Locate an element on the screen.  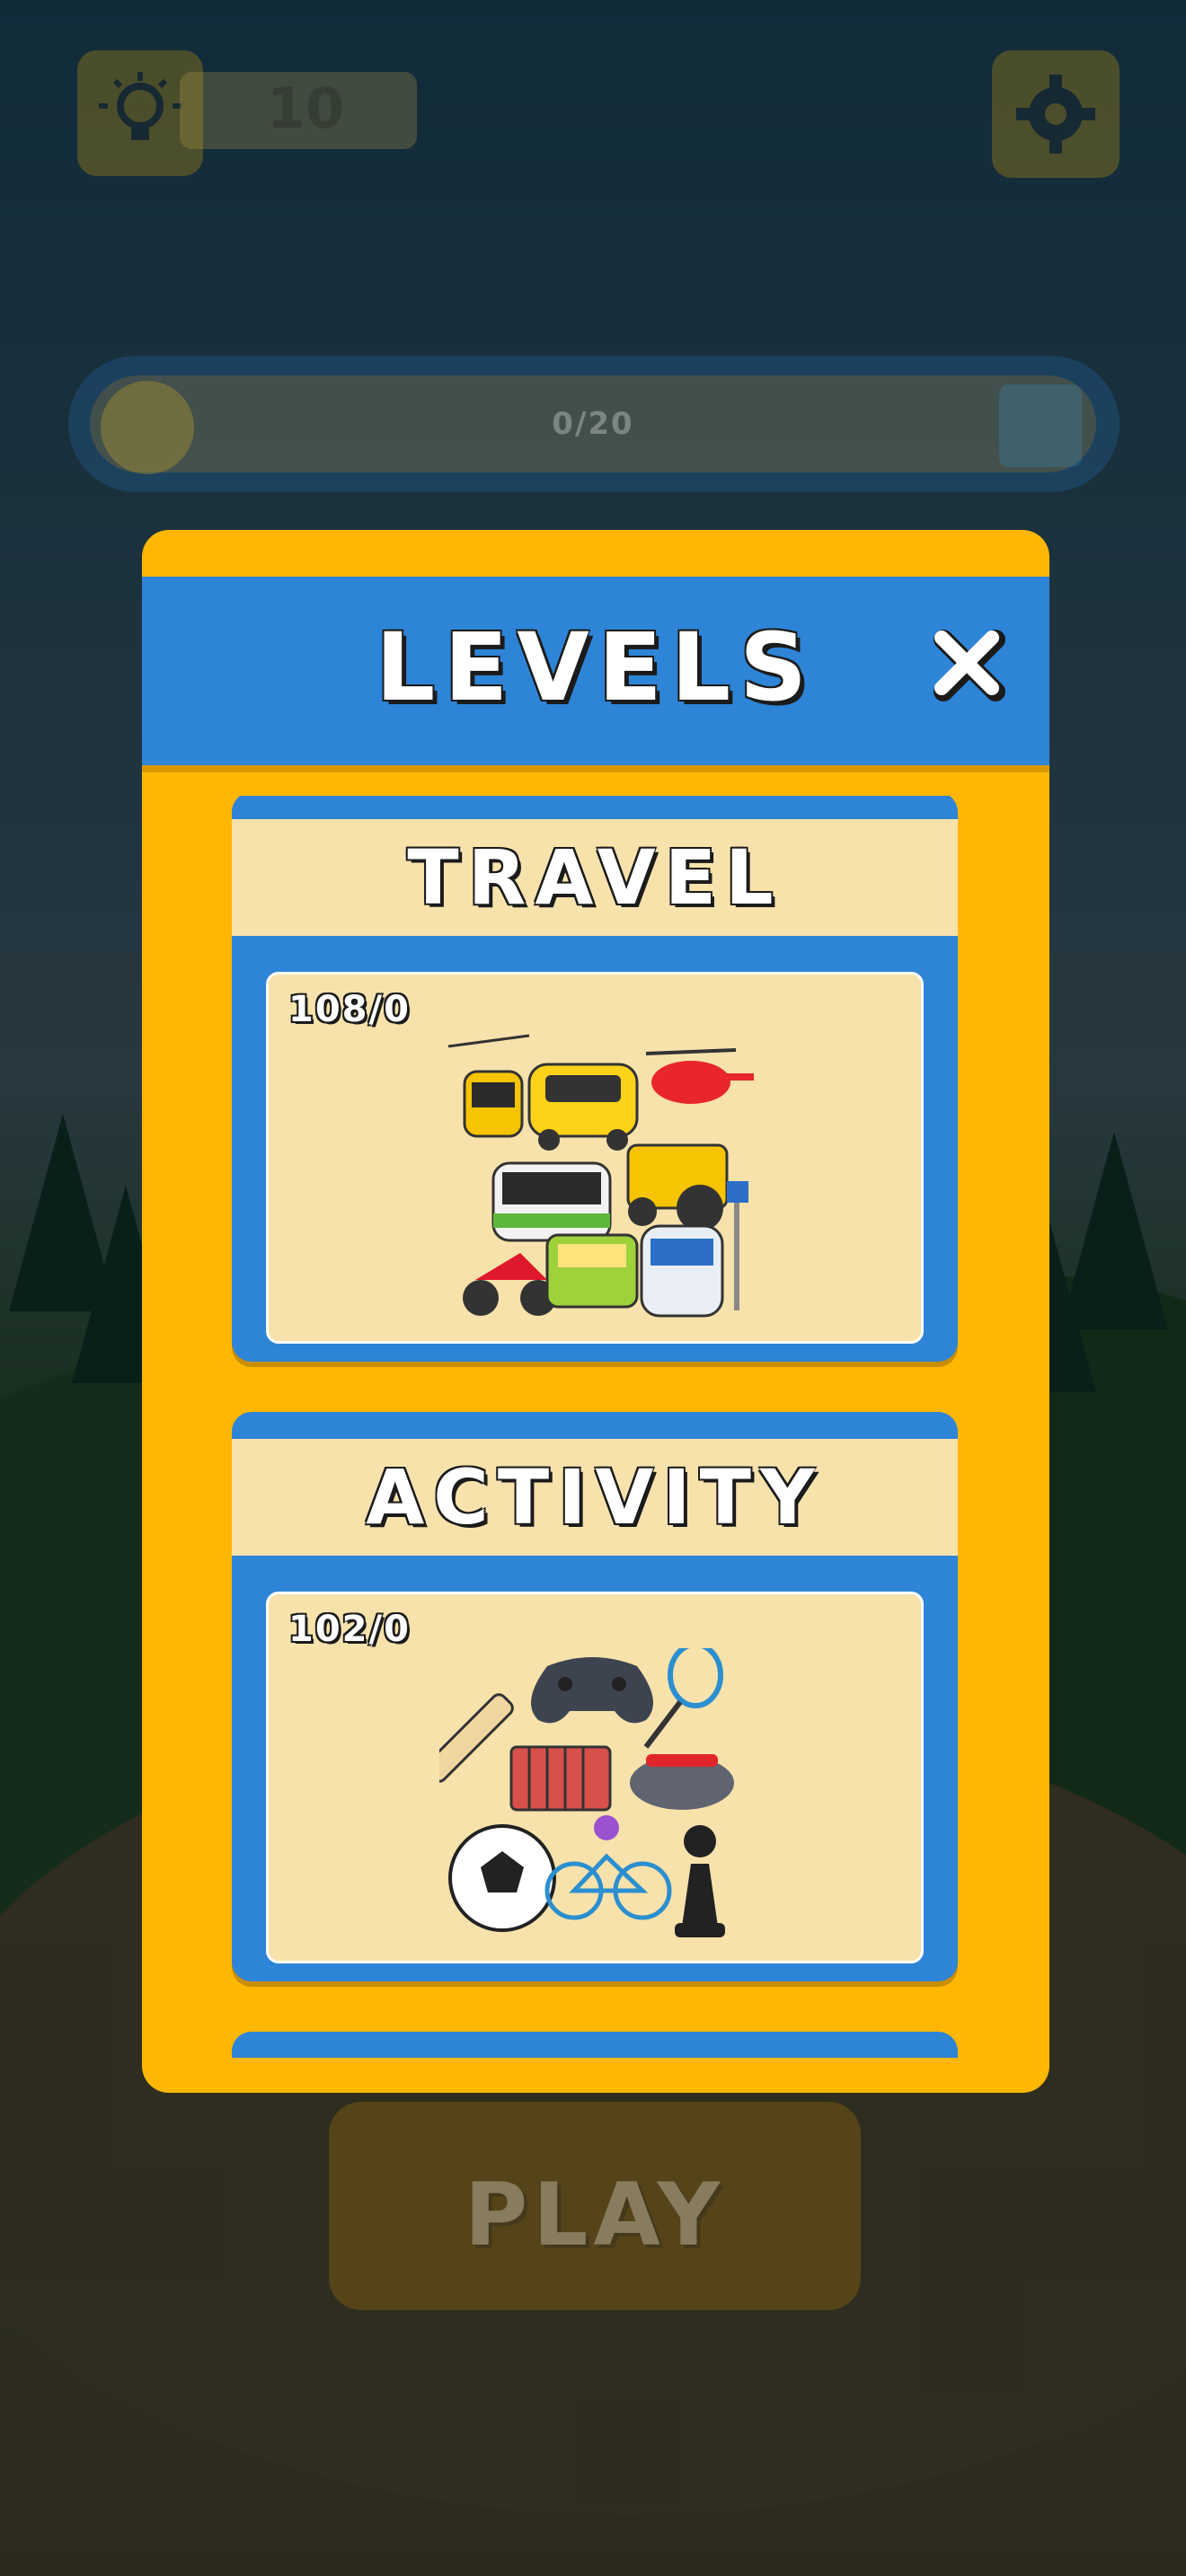
progress-text: 0/20 is located at coordinates (593, 424).